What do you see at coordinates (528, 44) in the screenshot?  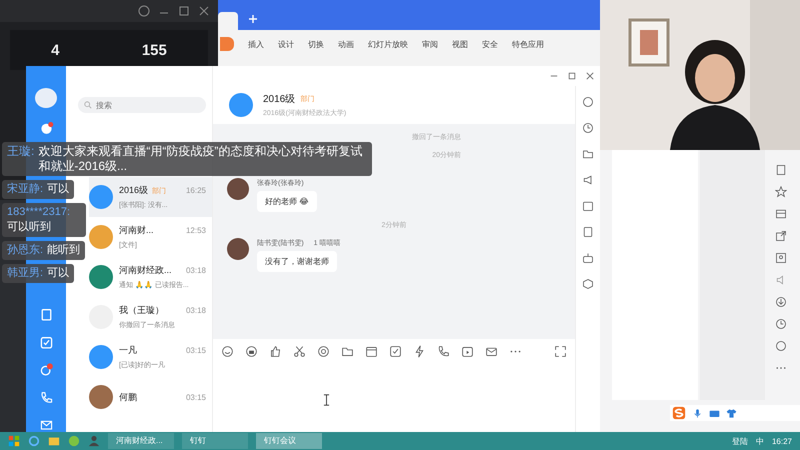 I see `ribbon-tab: 特色应用` at bounding box center [528, 44].